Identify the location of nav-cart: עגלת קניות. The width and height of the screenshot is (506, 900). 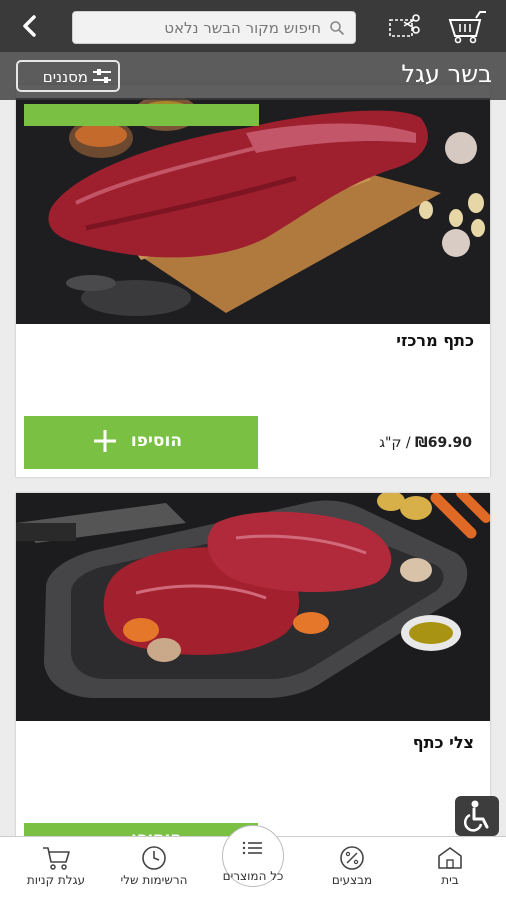
(56, 870).